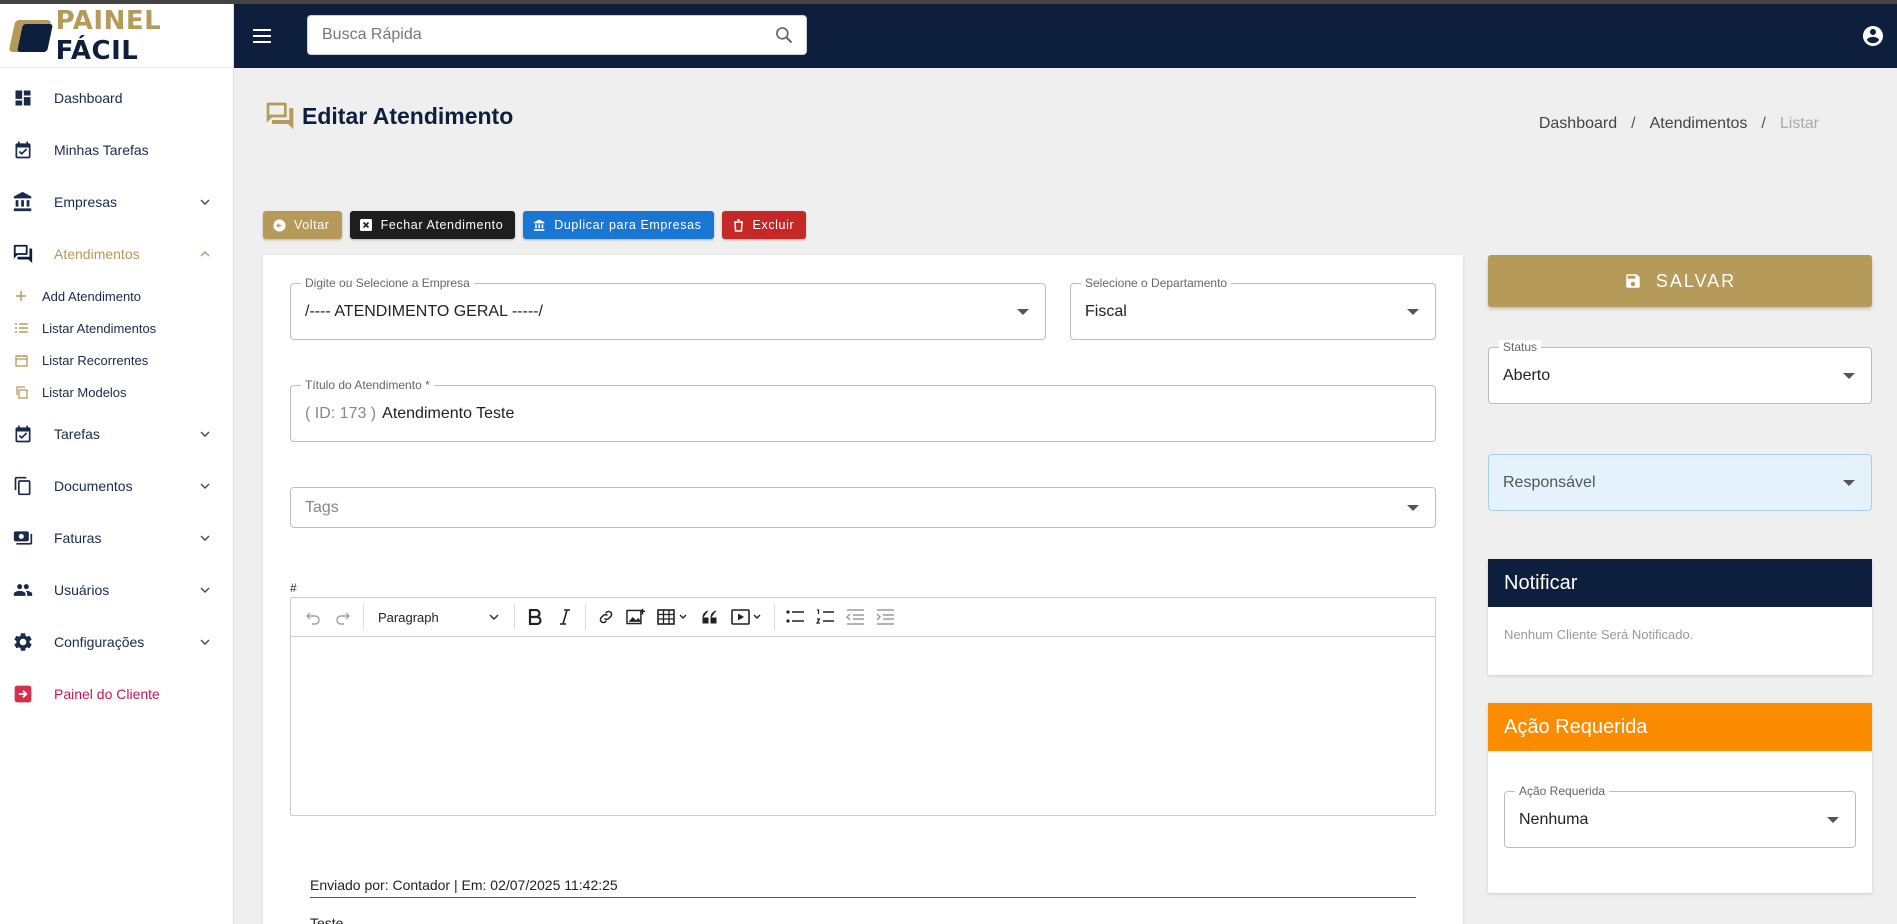 The height and width of the screenshot is (924, 1897). I want to click on status-select: Status Aberto, so click(1680, 372).